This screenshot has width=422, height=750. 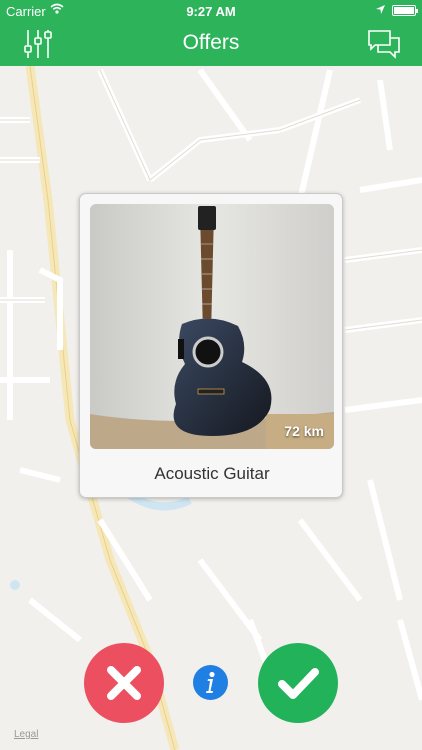 I want to click on battery-icon, so click(x=405, y=10).